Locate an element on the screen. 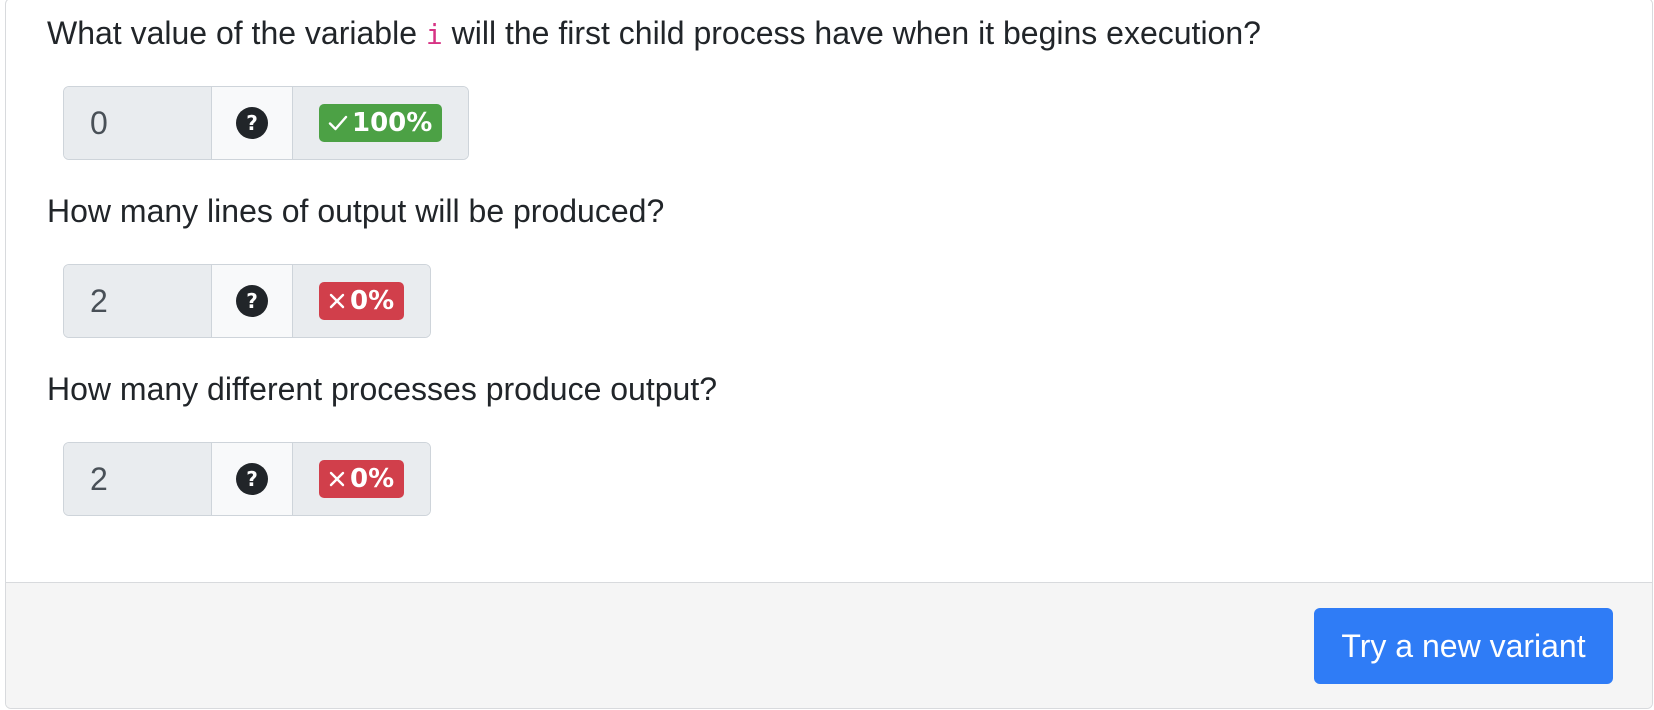 This screenshot has height=710, width=1654. score-badge-2: 0% is located at coordinates (362, 301).